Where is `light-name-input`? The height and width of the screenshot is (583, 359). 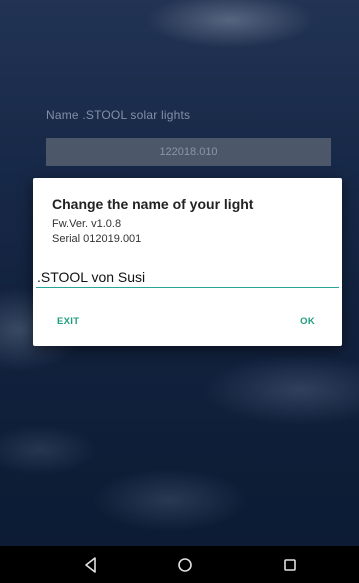
light-name-input is located at coordinates (187, 277).